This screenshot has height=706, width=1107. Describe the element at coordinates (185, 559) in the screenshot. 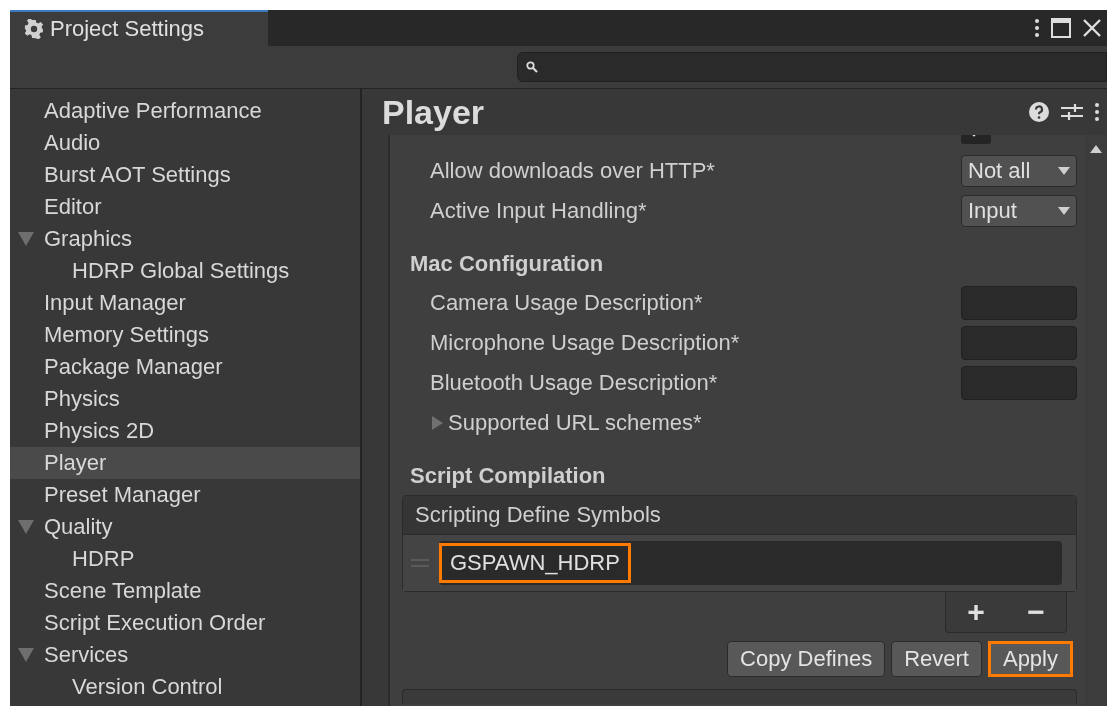

I see `sidebar-item: HDRP` at that location.